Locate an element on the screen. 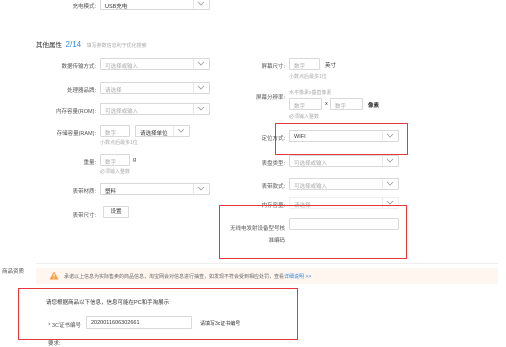 The height and width of the screenshot is (347, 506). weight-input: 数字 is located at coordinates (115, 160).